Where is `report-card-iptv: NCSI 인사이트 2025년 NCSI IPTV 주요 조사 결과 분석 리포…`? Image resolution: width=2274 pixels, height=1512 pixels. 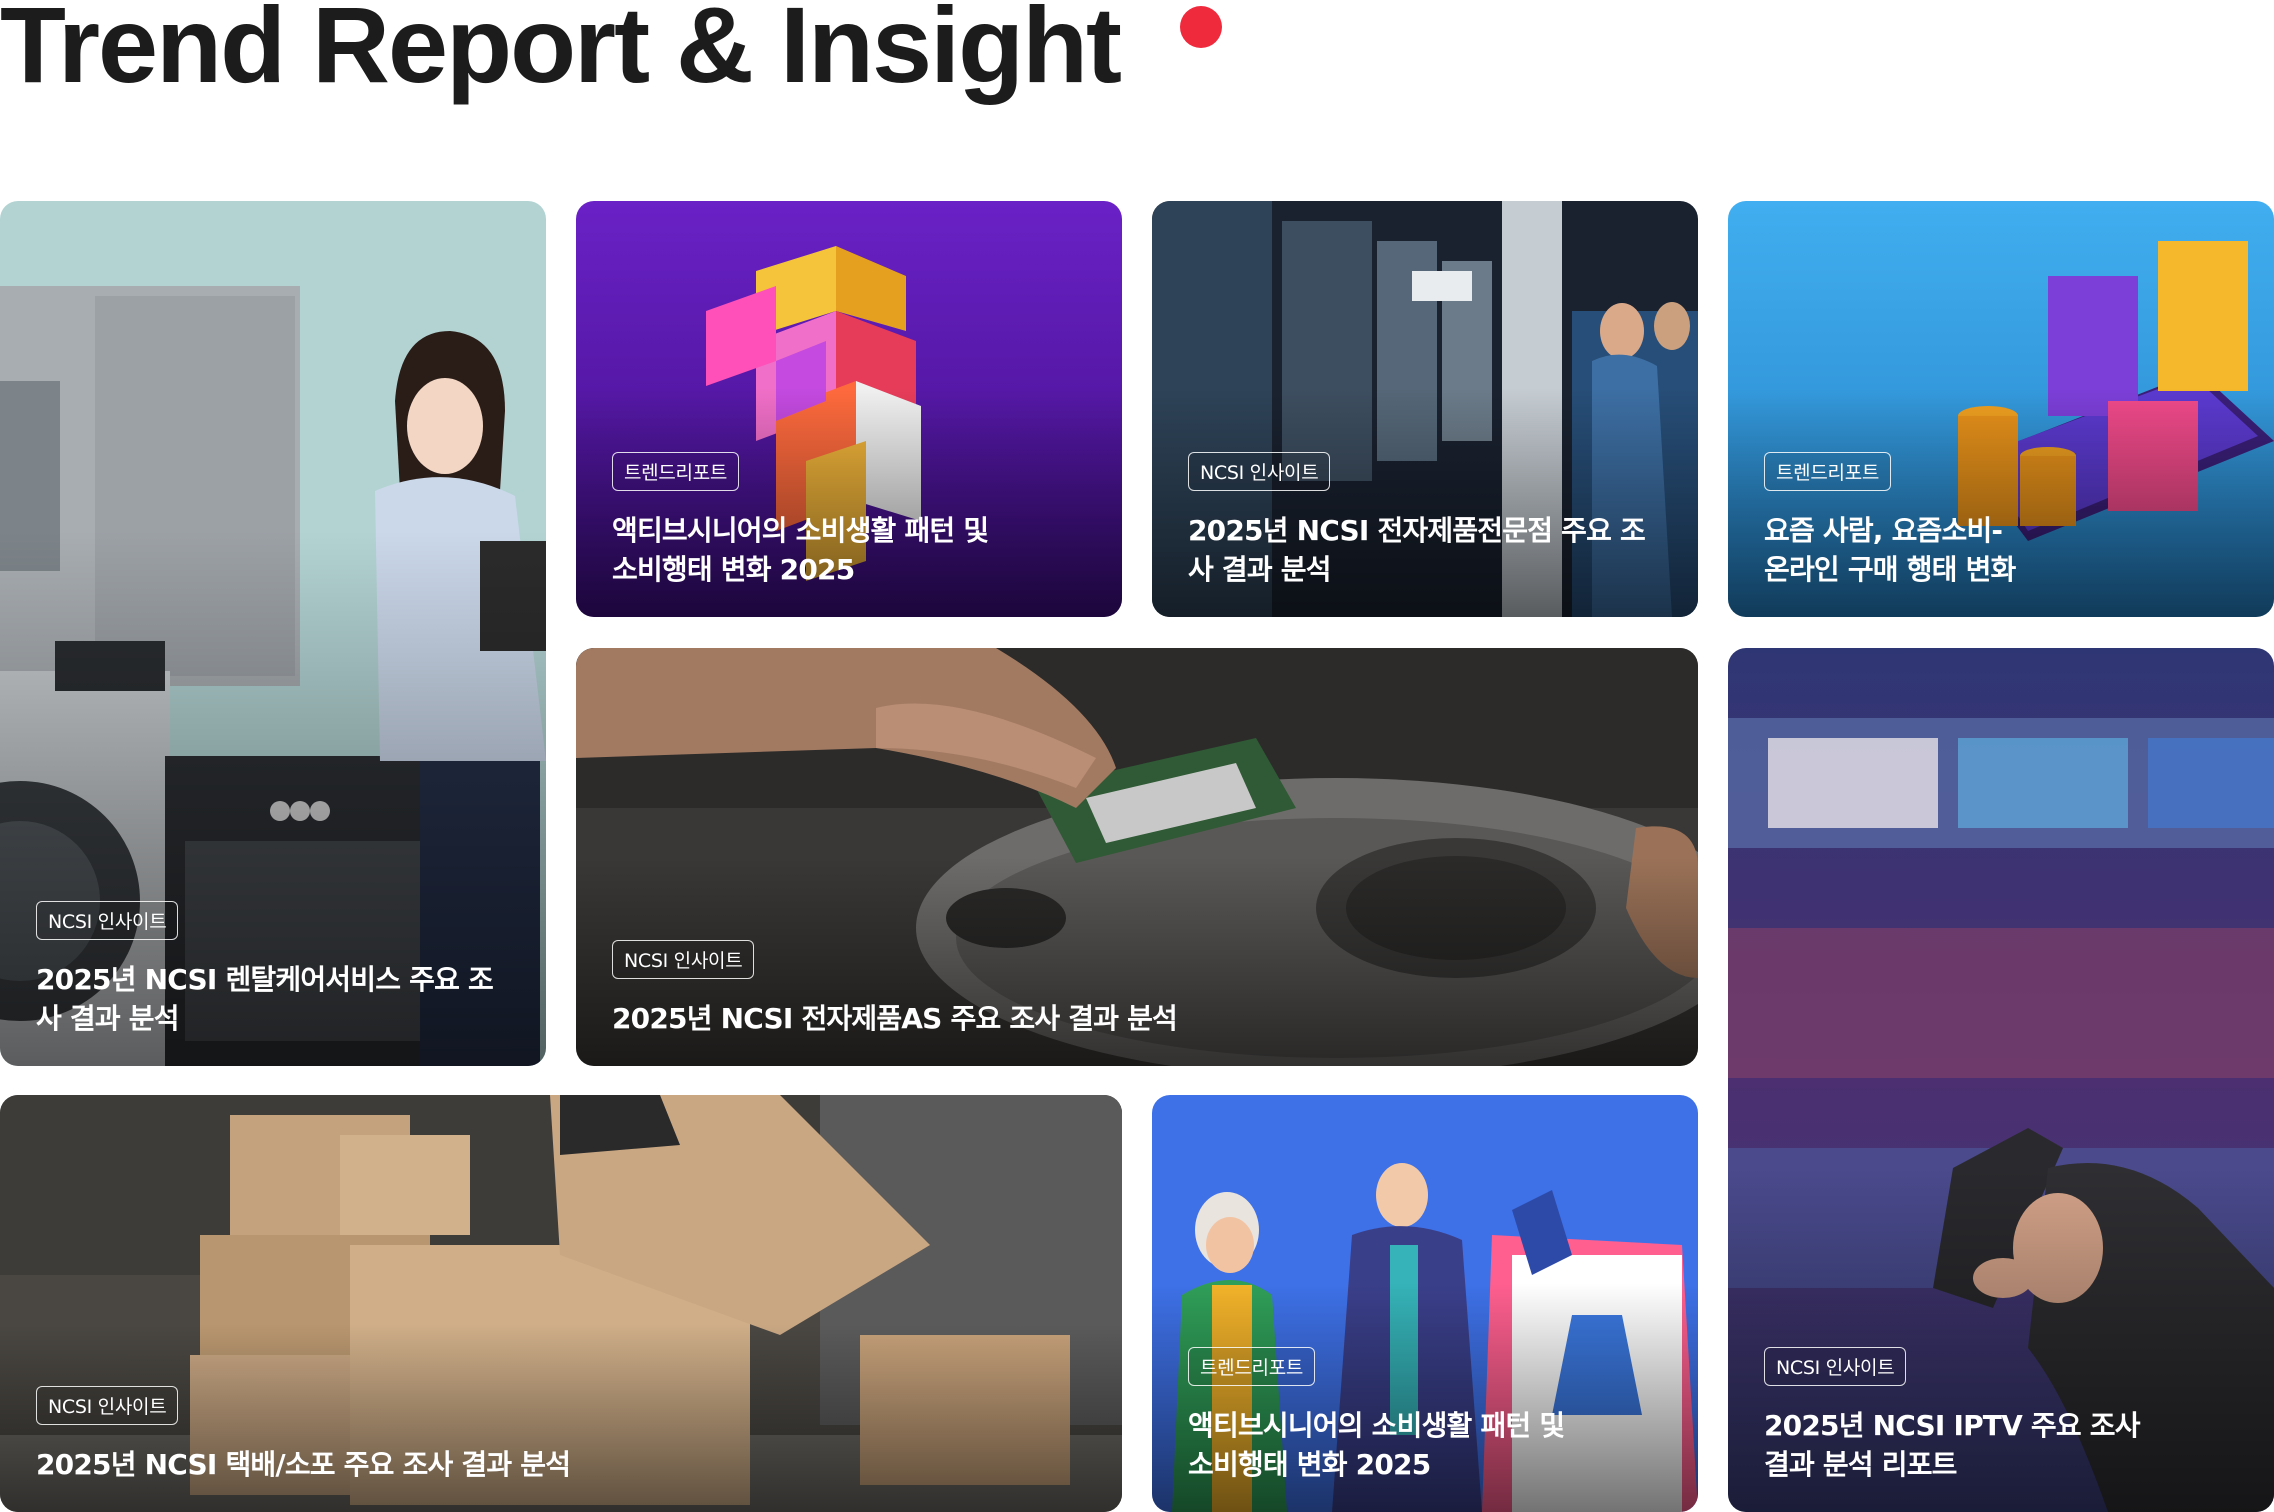 report-card-iptv: NCSI 인사이트 2025년 NCSI IPTV 주요 조사 결과 분석 리포… is located at coordinates (2001, 1080).